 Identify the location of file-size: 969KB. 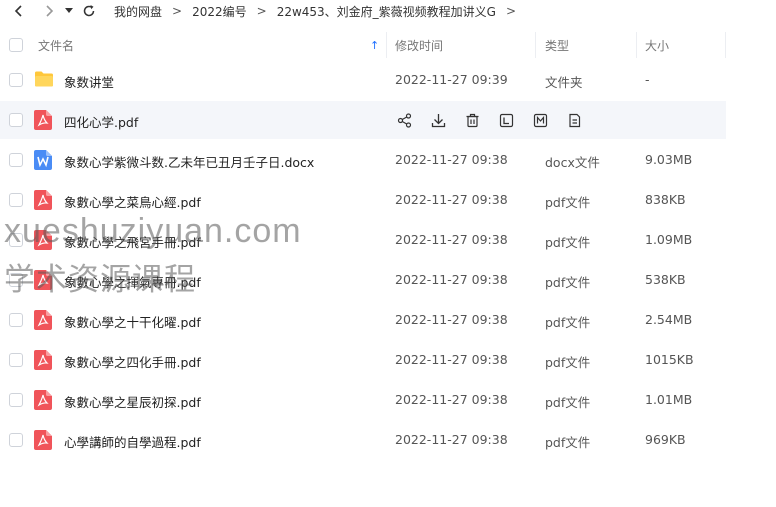
(665, 439).